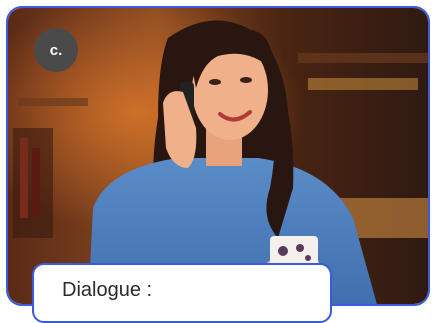  I want to click on dialogue-label: Dialogue :, so click(107, 290).